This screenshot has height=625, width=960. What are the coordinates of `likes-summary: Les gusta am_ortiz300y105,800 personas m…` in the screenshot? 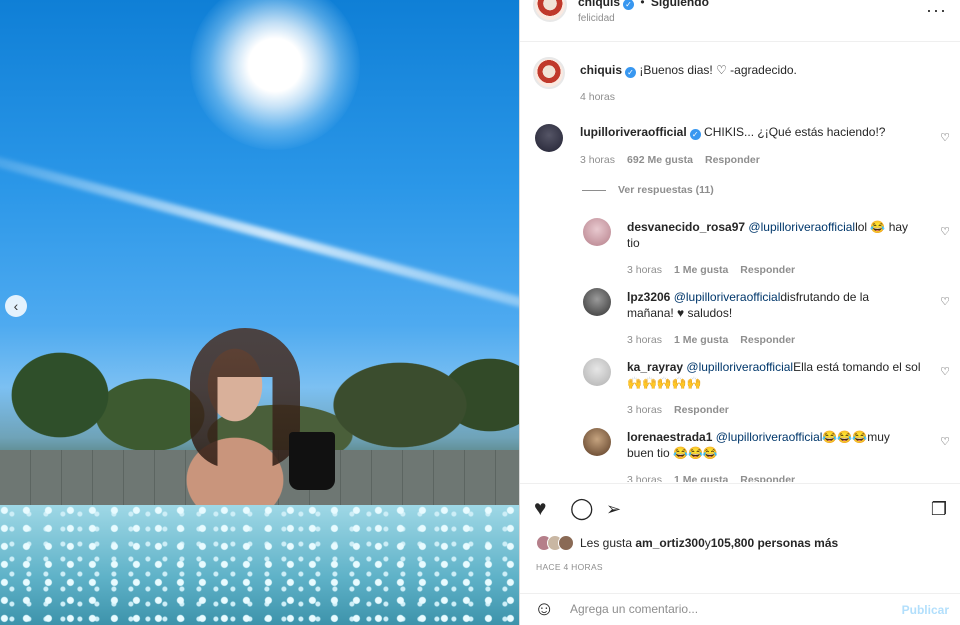 It's located at (687, 543).